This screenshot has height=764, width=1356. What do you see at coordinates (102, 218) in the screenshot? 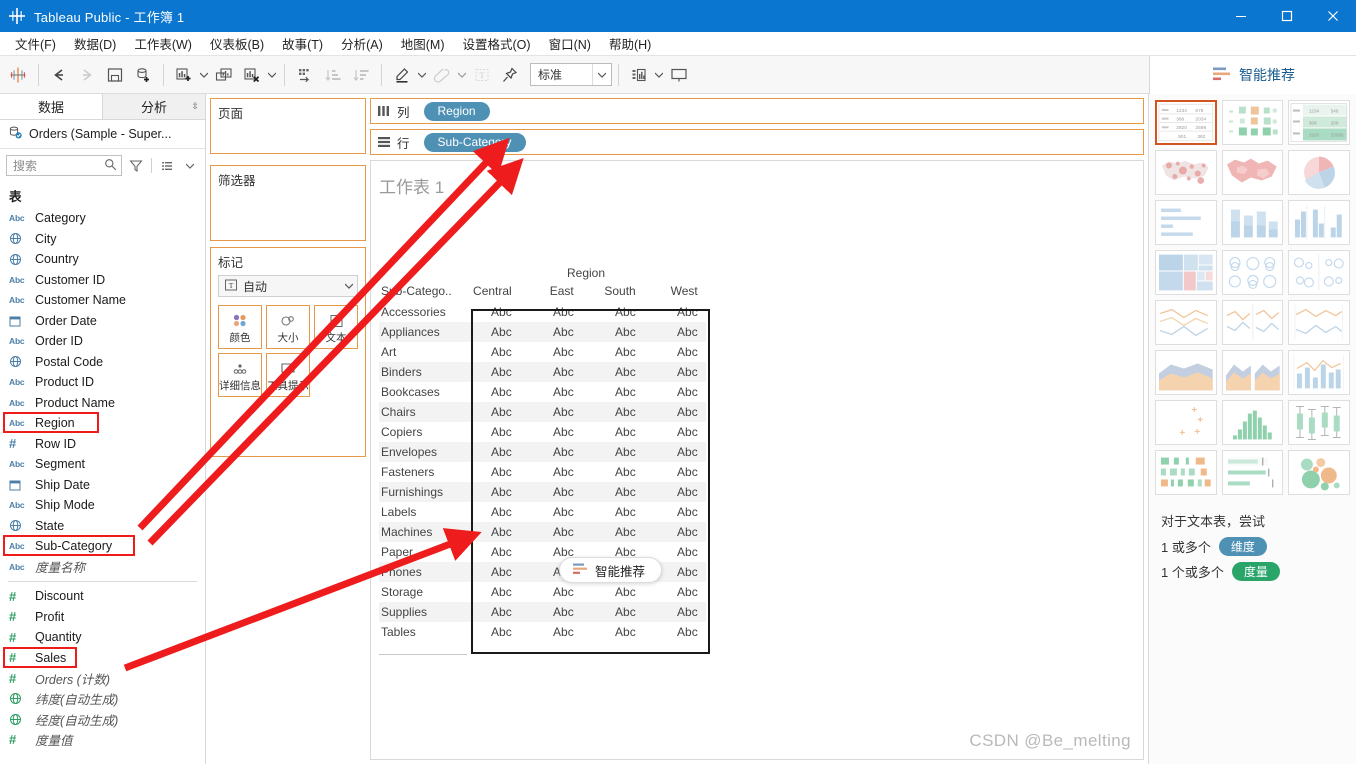
I see `field-category: Abc Category` at bounding box center [102, 218].